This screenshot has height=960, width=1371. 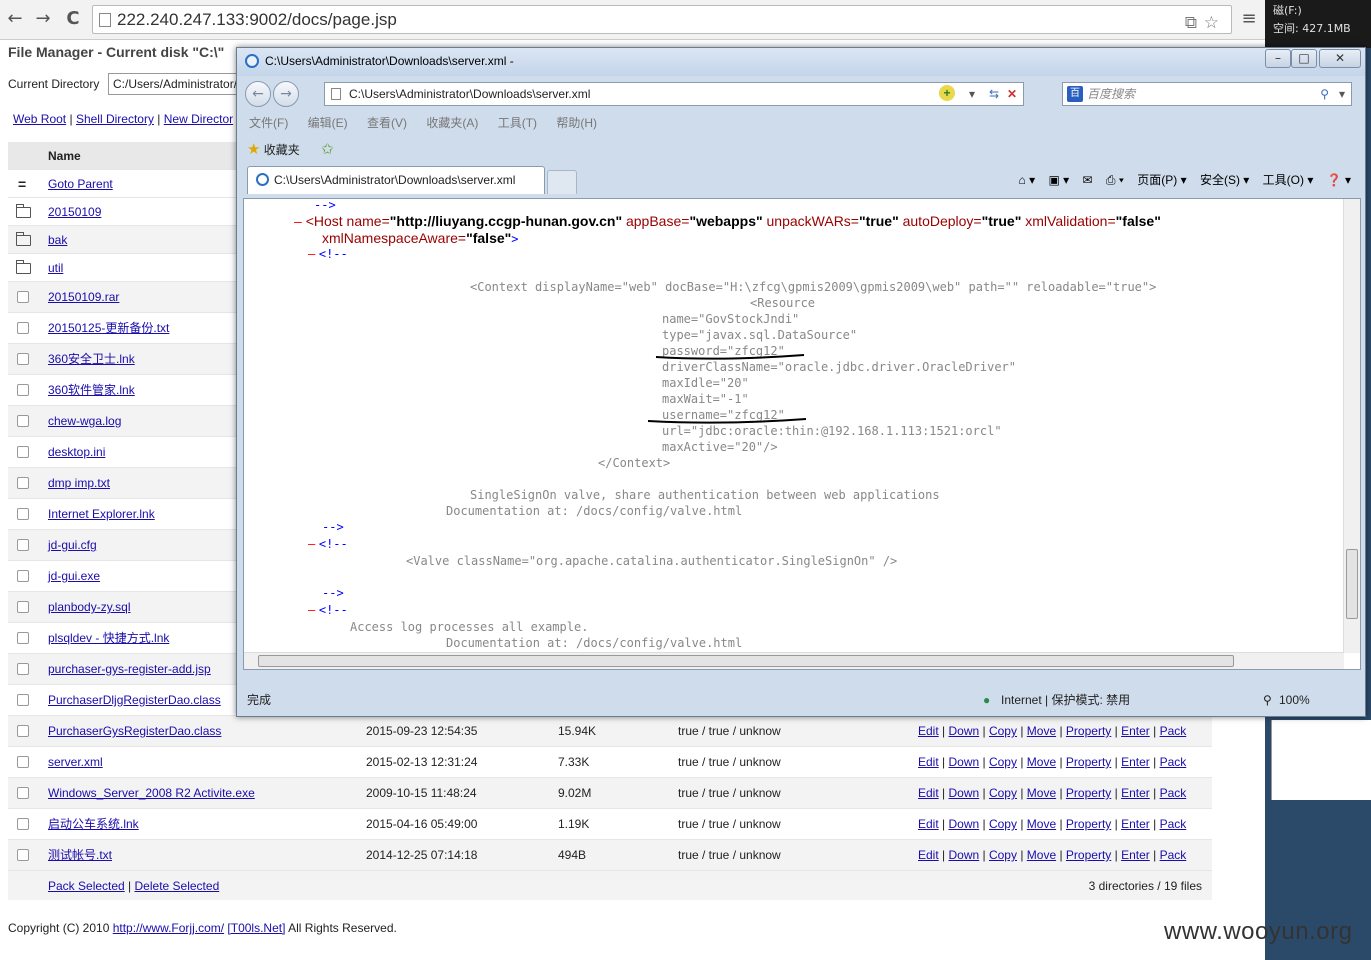 What do you see at coordinates (746, 661) in the screenshot?
I see `horizontal-scroll-thumb` at bounding box center [746, 661].